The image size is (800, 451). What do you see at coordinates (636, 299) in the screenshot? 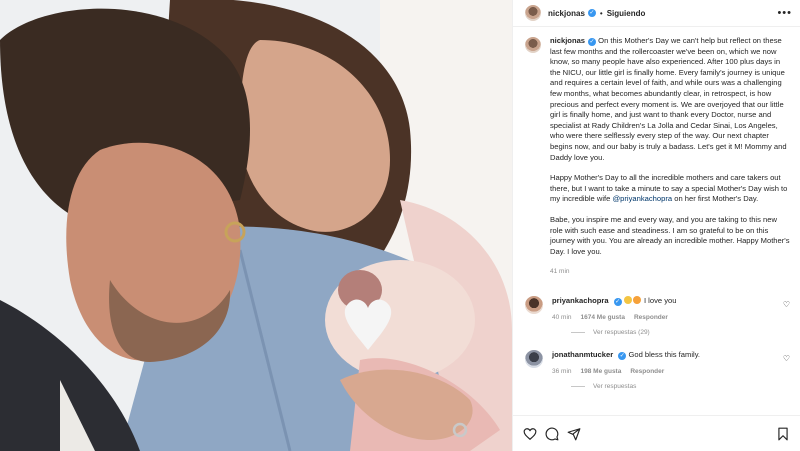
I see `heart-eyes-emoji-icon` at bounding box center [636, 299].